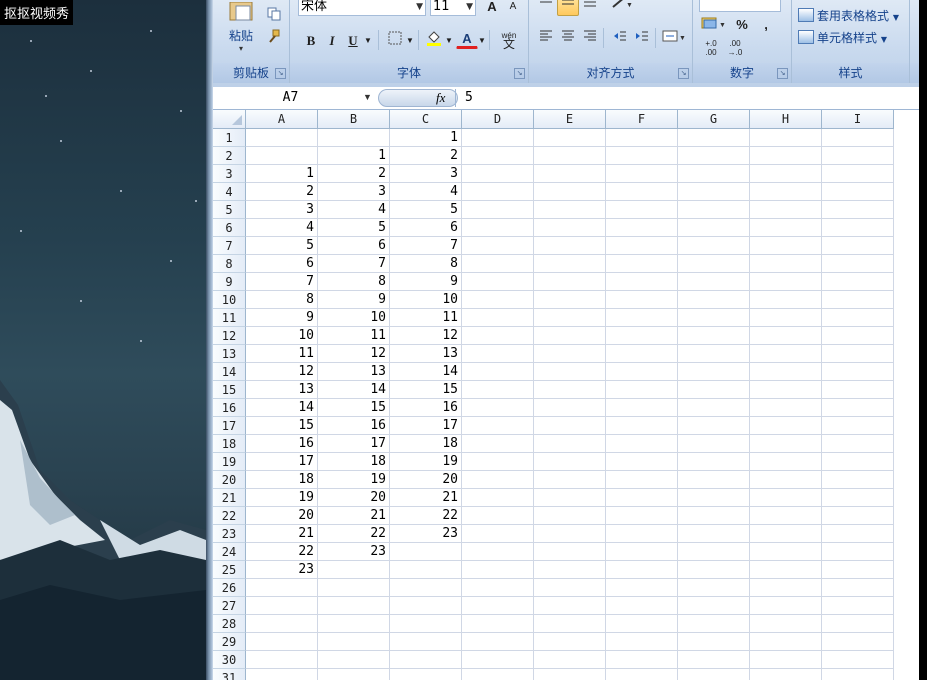 The width and height of the screenshot is (927, 680). I want to click on font-name-select: 宋体 ▼, so click(362, 8).